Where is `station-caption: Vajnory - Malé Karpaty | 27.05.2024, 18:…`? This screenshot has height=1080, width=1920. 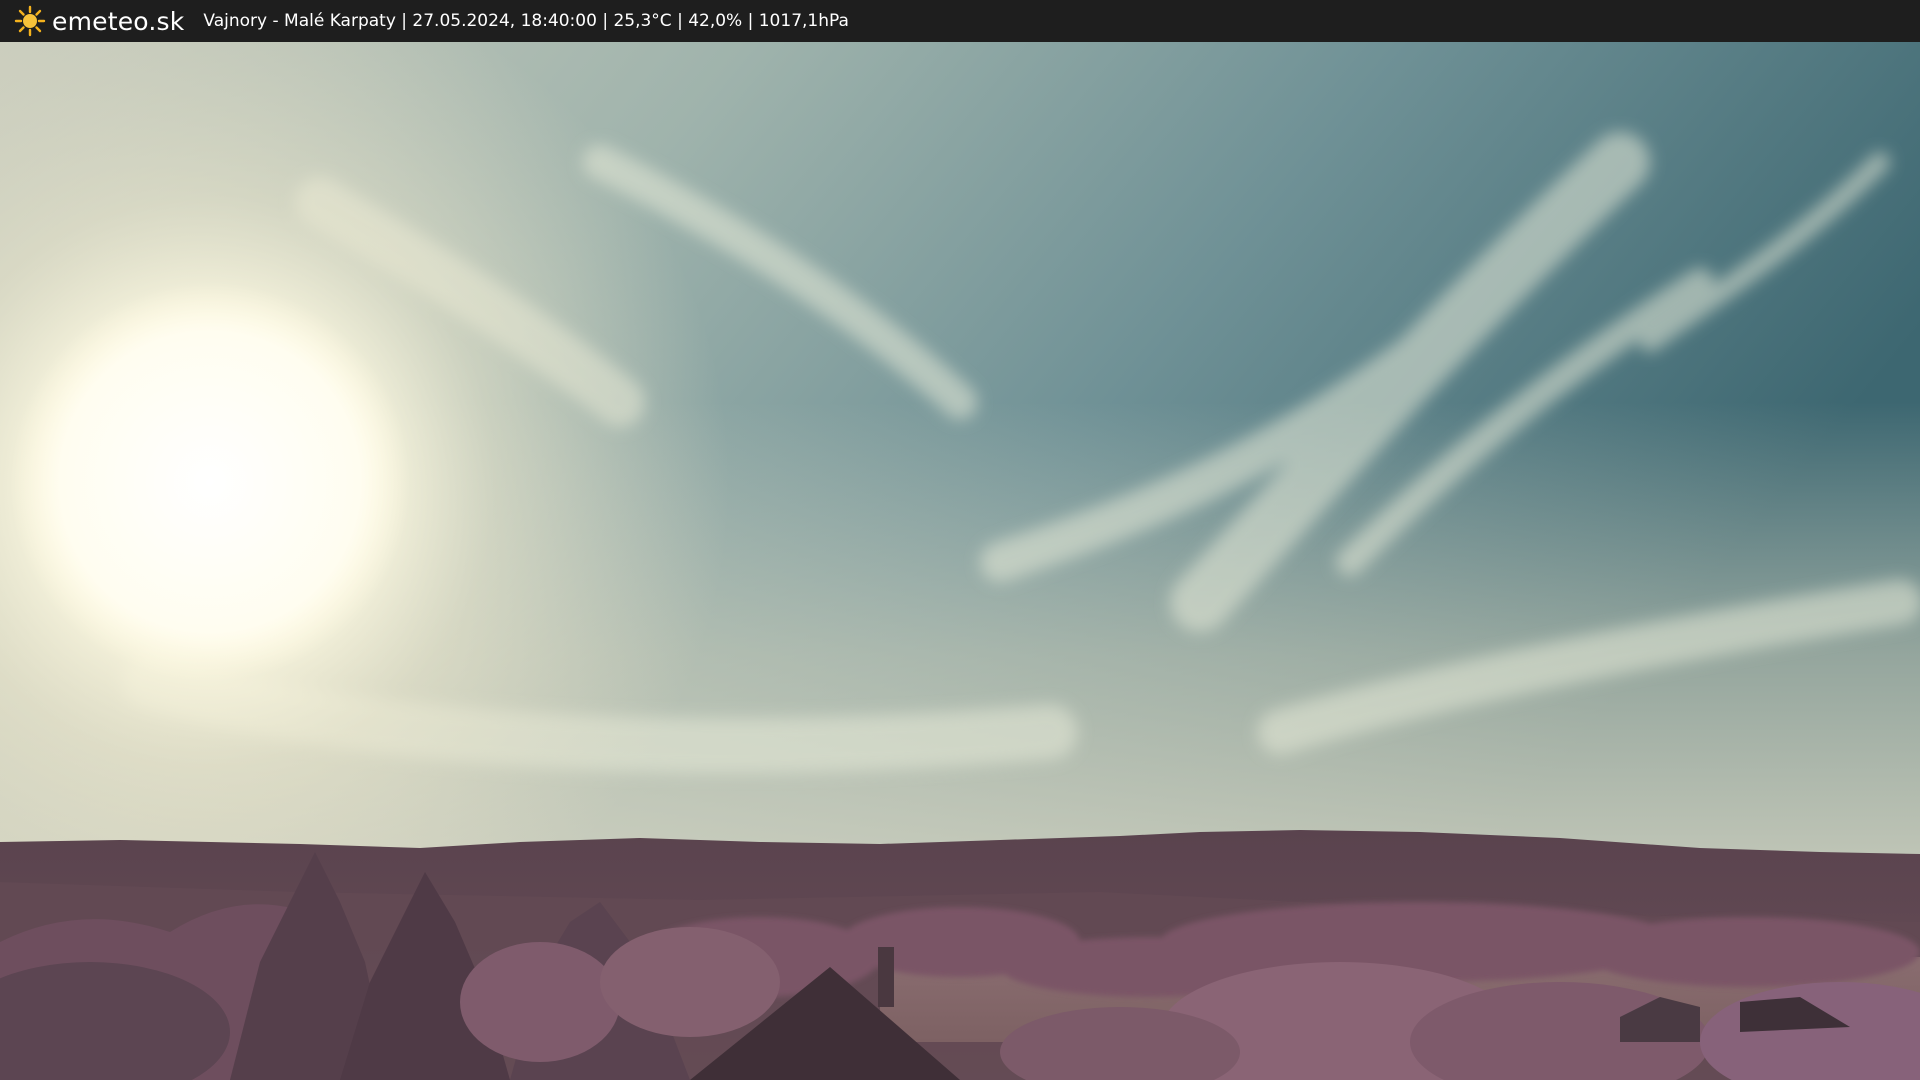
station-caption: Vajnory - Malé Karpaty | 27.05.2024, 18:… is located at coordinates (526, 21).